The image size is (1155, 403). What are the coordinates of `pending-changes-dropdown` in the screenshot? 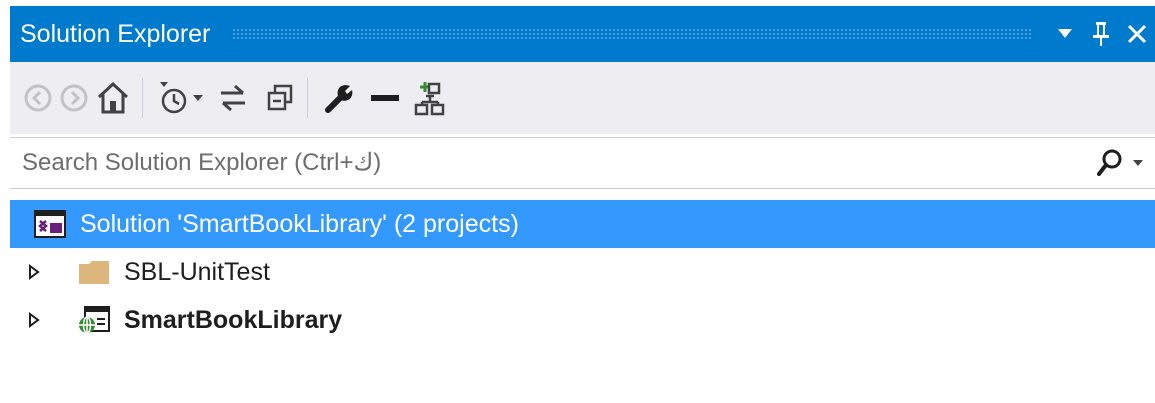 It's located at (198, 98).